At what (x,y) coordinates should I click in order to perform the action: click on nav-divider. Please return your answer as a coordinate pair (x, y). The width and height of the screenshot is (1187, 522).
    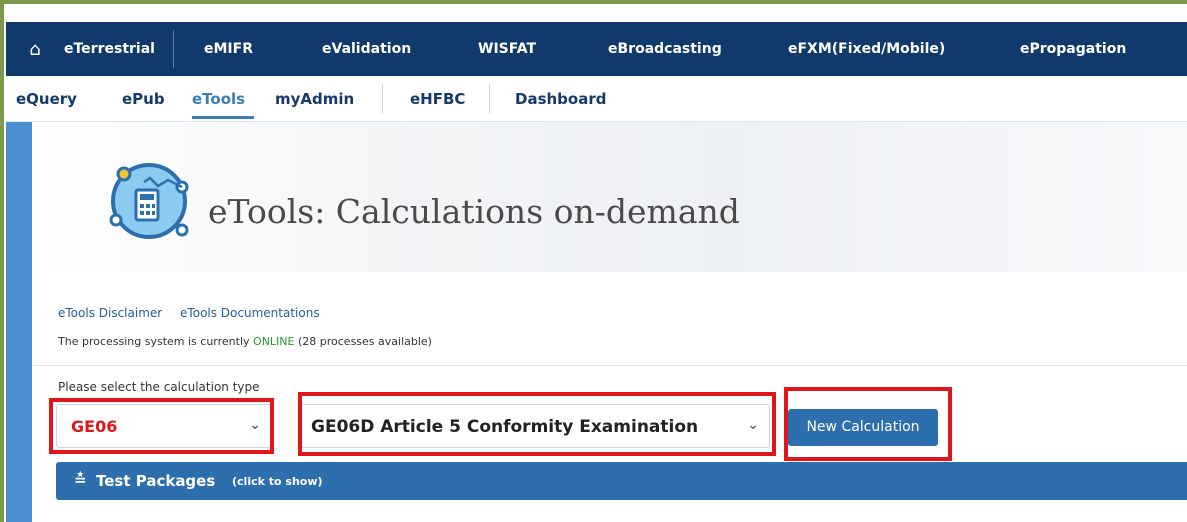
    Looking at the image, I should click on (173, 49).